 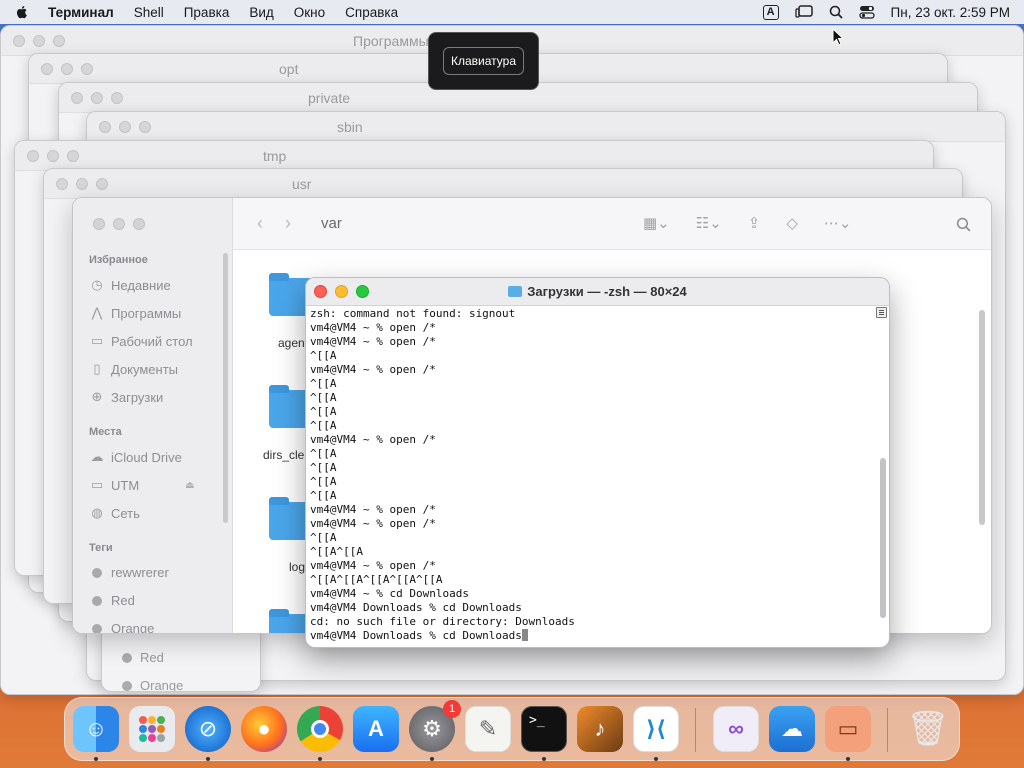 What do you see at coordinates (770, 12) in the screenshot?
I see `input-source-icon: A` at bounding box center [770, 12].